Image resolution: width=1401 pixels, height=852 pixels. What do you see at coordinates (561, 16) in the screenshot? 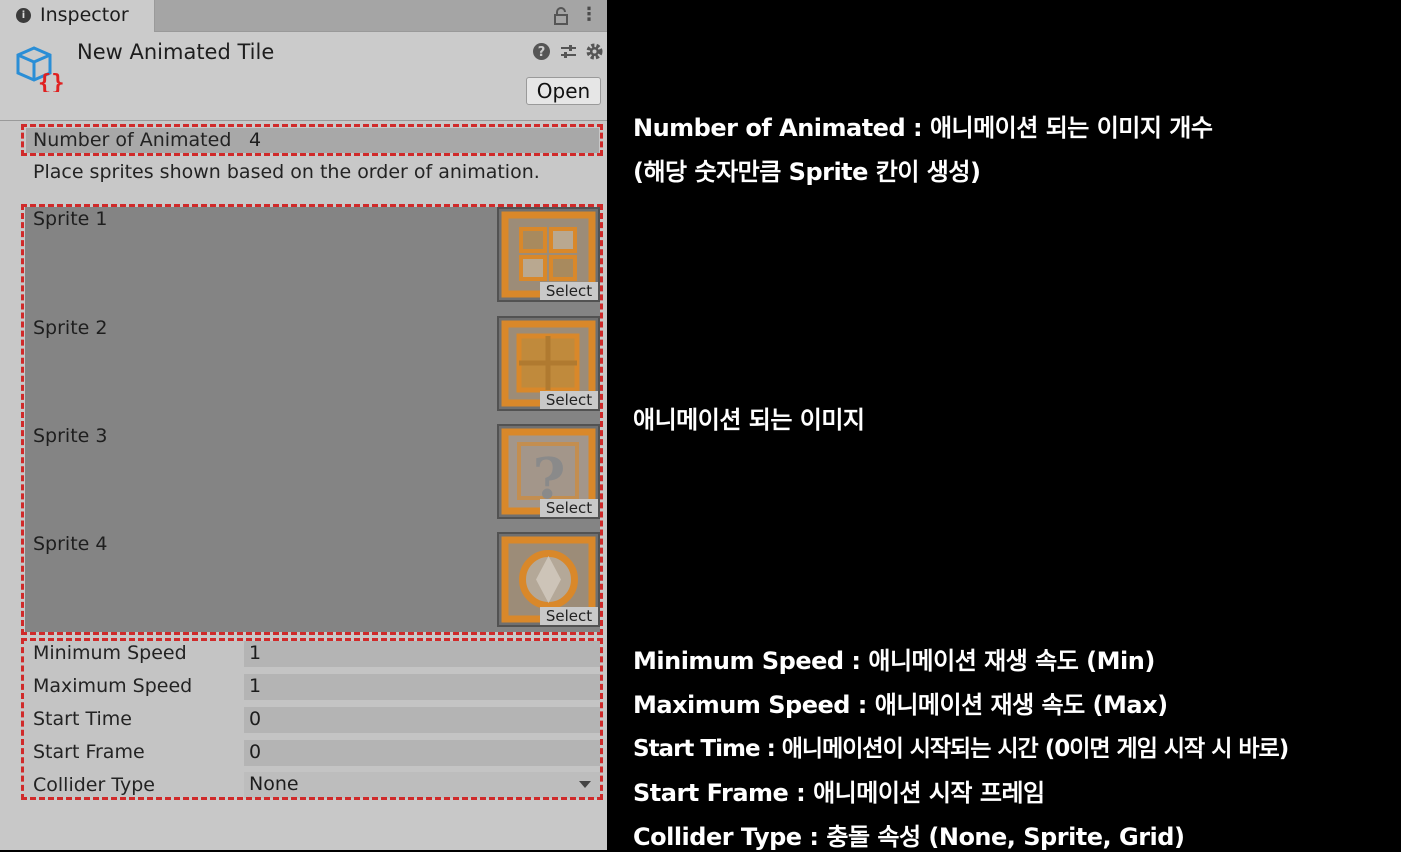
I see `lock-icon` at bounding box center [561, 16].